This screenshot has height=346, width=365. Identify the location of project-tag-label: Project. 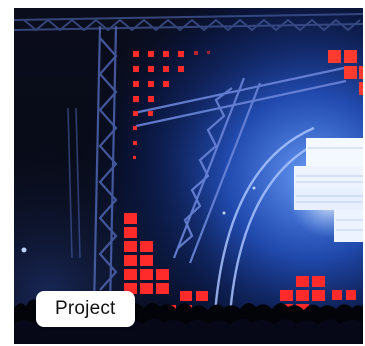
(85, 308).